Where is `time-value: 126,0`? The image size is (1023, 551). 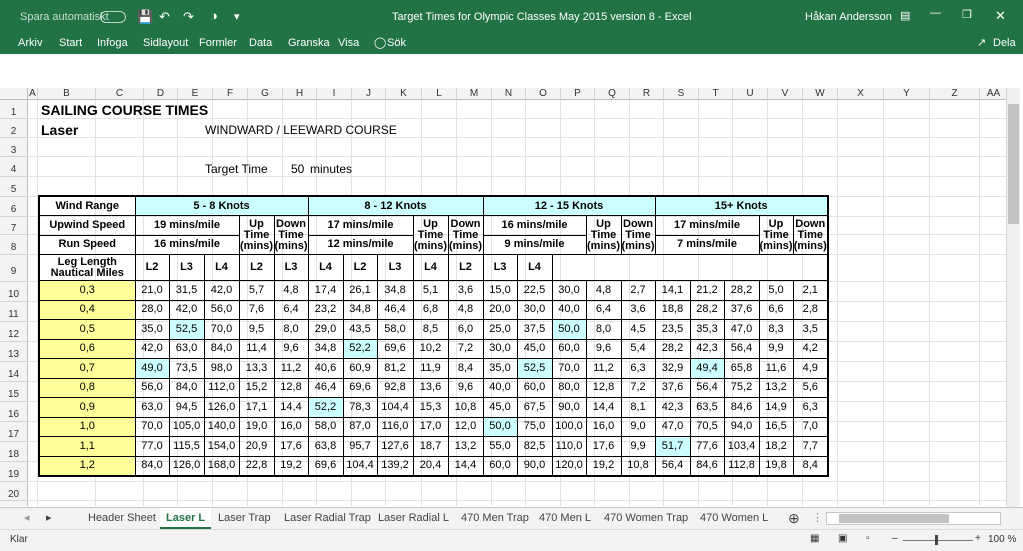
time-value: 126,0 is located at coordinates (186, 465).